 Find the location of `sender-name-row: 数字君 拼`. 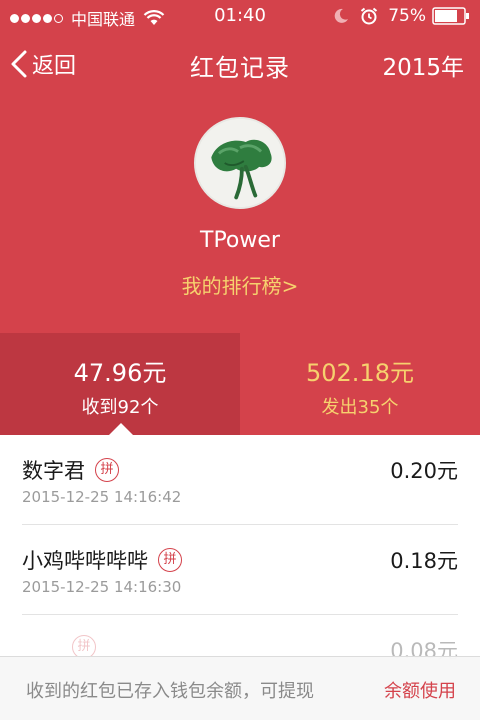

sender-name-row: 数字君 拼 is located at coordinates (70, 470).